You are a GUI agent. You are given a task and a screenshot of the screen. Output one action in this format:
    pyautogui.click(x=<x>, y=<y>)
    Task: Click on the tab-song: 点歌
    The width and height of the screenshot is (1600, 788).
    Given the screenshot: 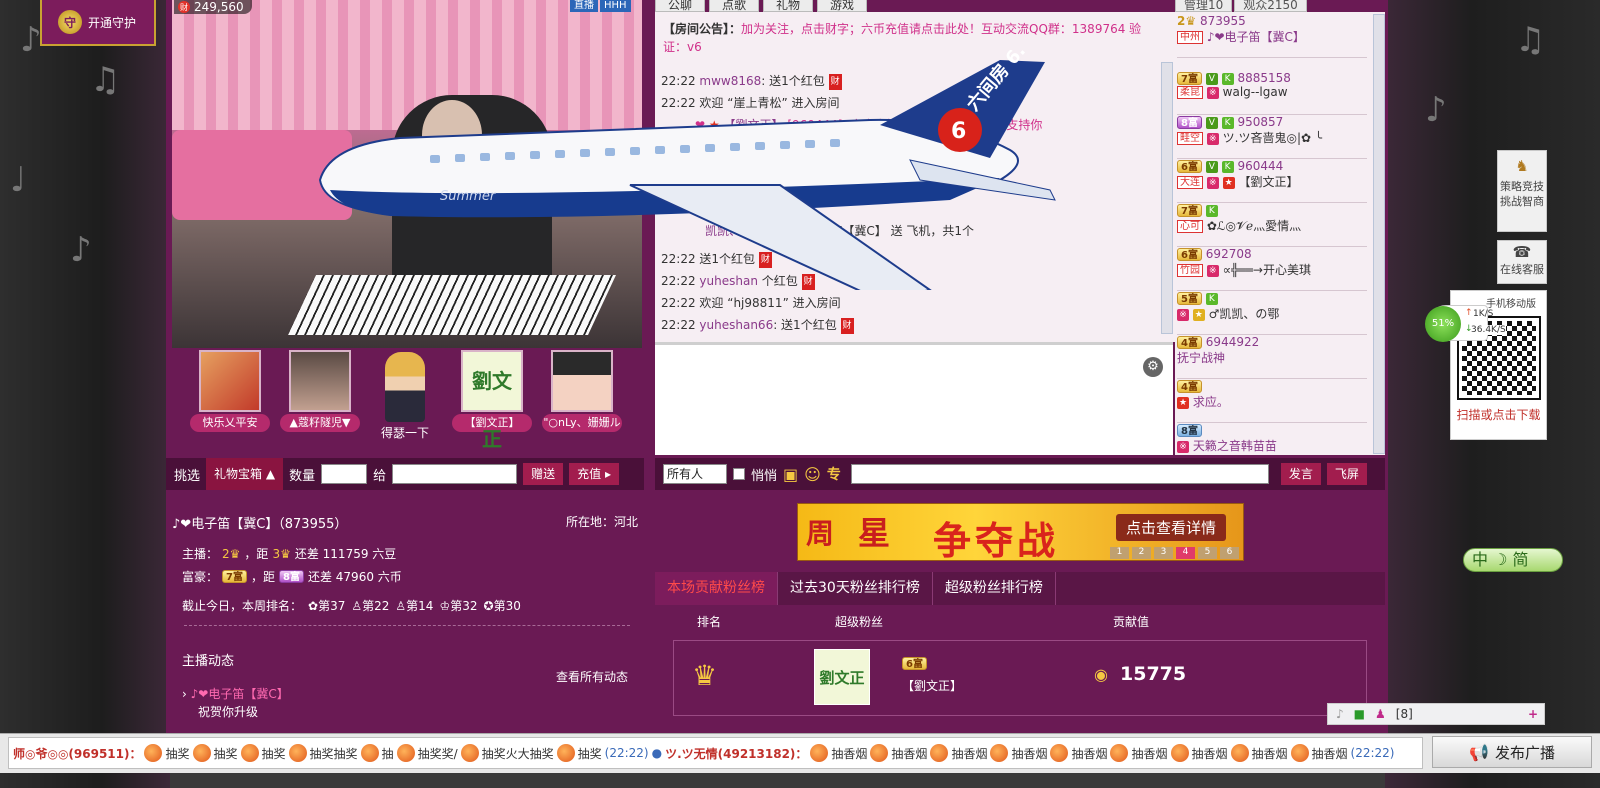 What is the action you would take?
    pyautogui.click(x=734, y=6)
    